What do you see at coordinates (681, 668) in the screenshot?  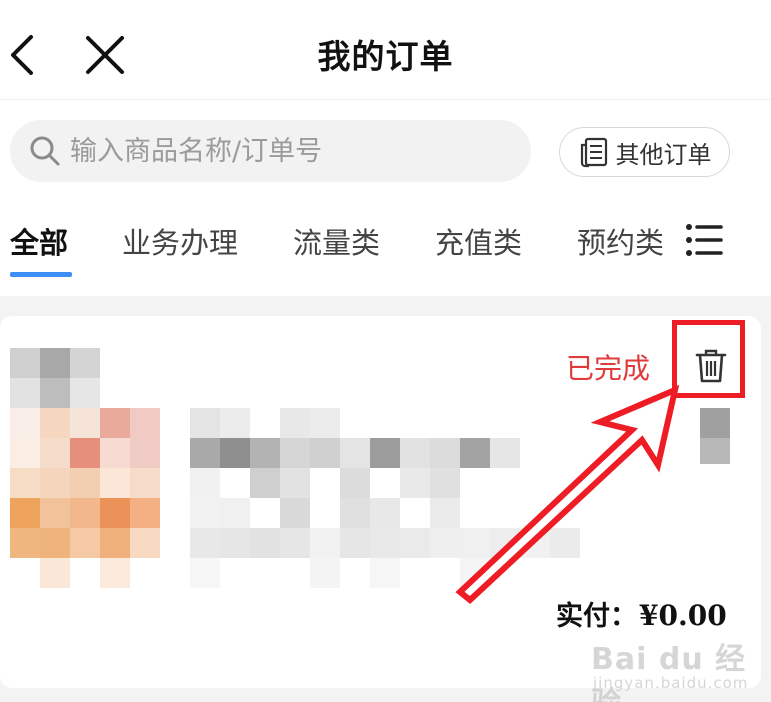 I see `baidu-jingyan-watermark: Bai du 经验 jingyan.baidu.com` at bounding box center [681, 668].